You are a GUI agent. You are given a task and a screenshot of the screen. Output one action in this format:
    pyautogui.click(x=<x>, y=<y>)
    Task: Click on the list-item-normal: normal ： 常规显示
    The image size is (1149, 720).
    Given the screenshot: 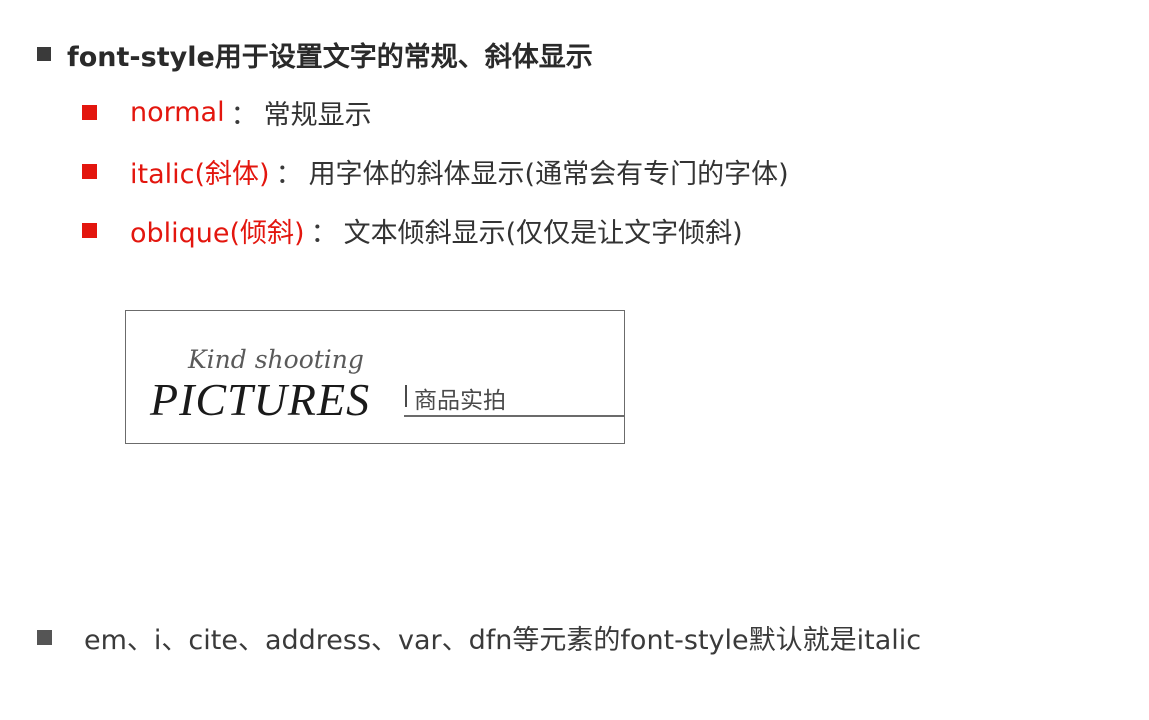 What is the action you would take?
    pyautogui.click(x=227, y=112)
    